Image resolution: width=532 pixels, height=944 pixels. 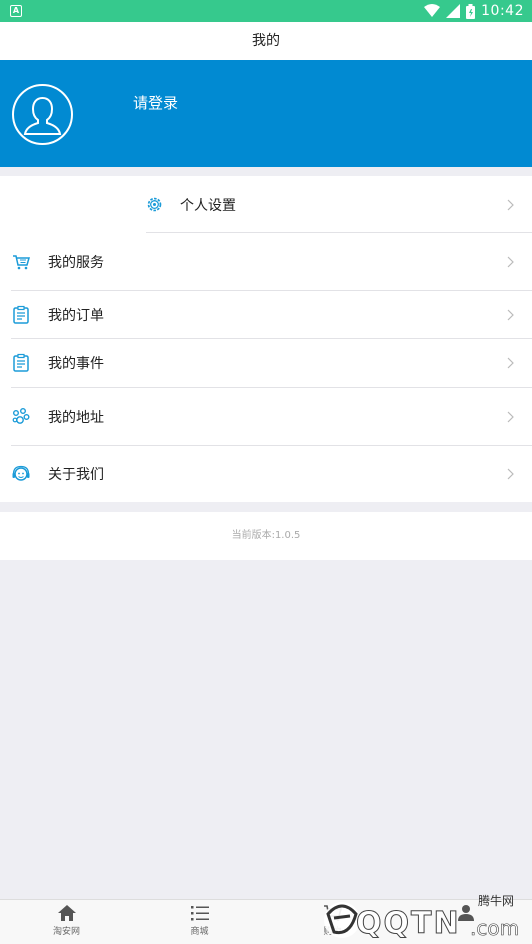 I want to click on menu-item-label: 我的事件, so click(x=76, y=364).